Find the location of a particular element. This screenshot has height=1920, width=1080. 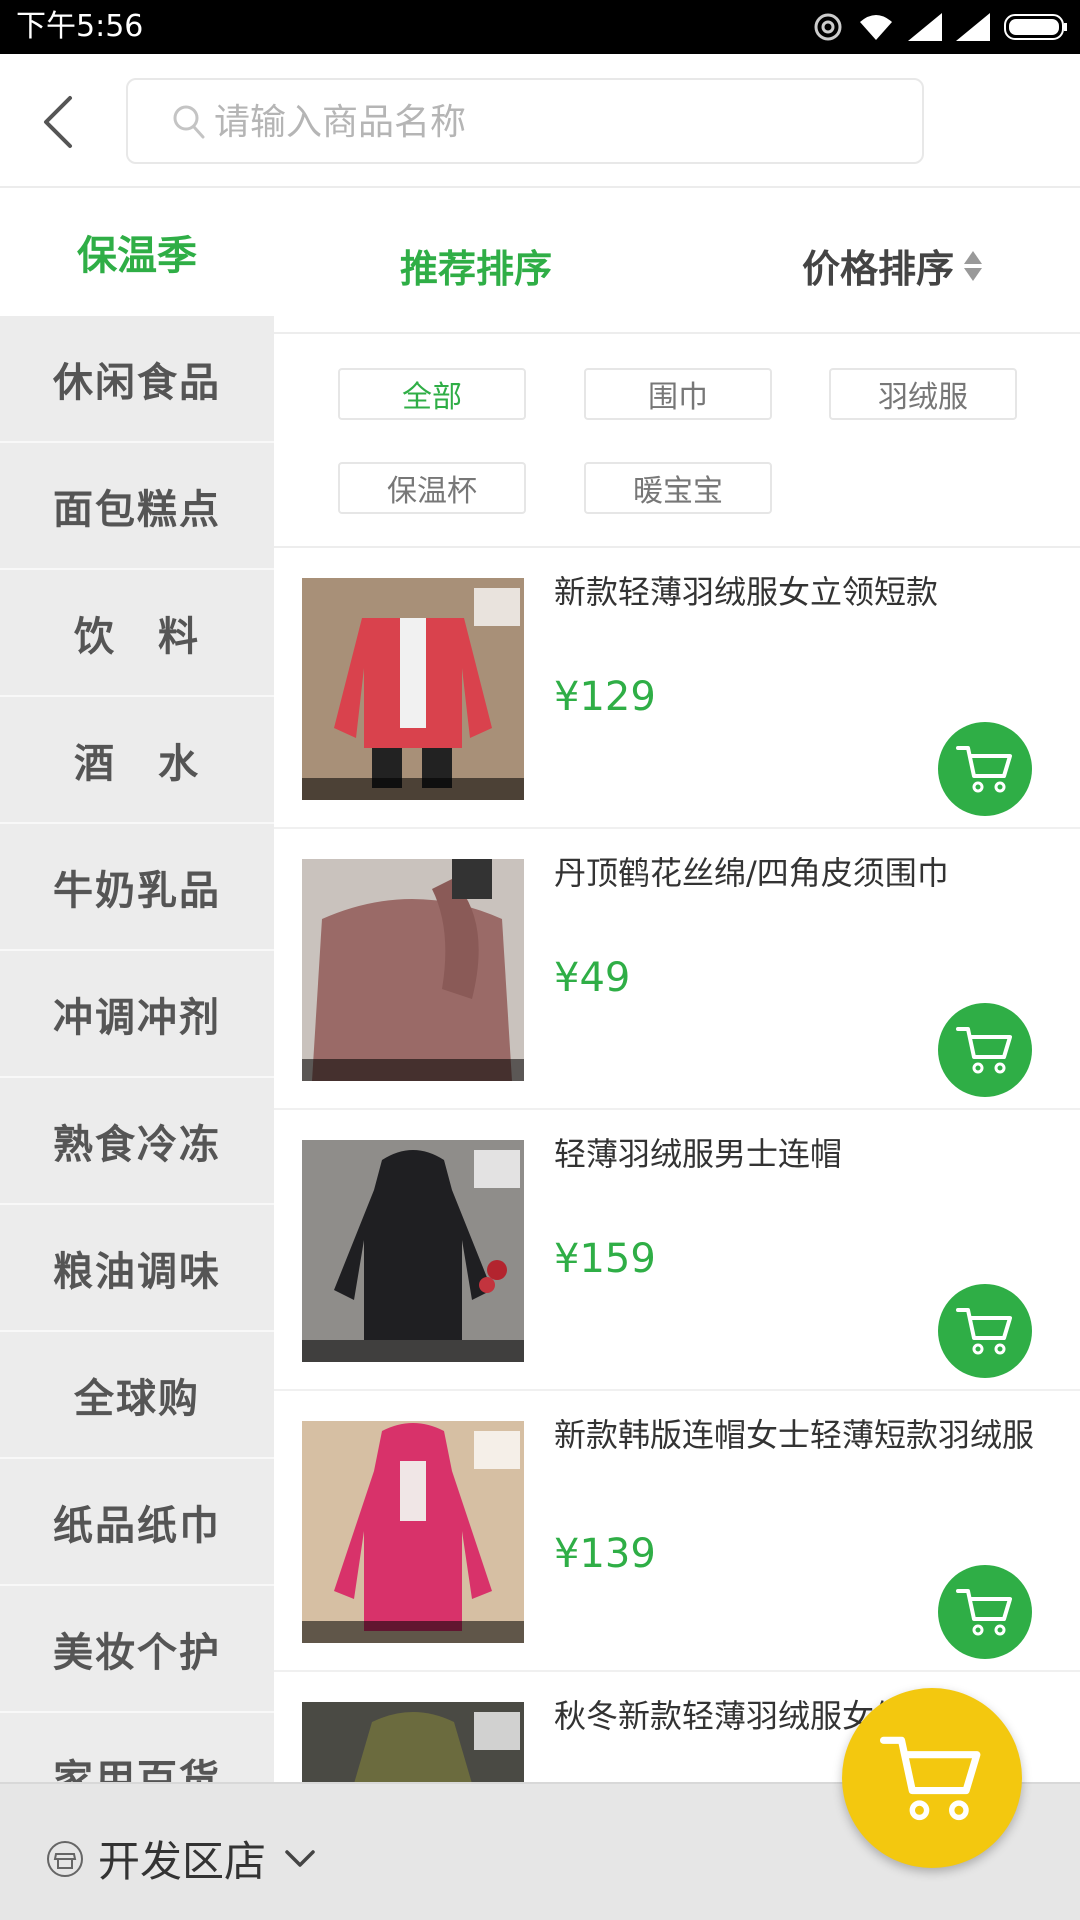

sidebar-item: 休闲食品 is located at coordinates (137, 379).